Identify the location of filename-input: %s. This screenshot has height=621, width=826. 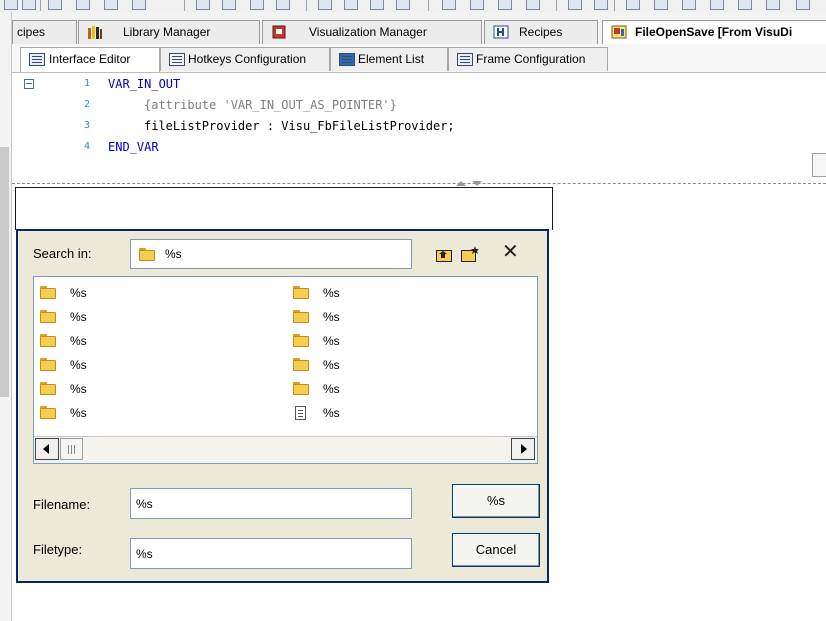
(271, 503).